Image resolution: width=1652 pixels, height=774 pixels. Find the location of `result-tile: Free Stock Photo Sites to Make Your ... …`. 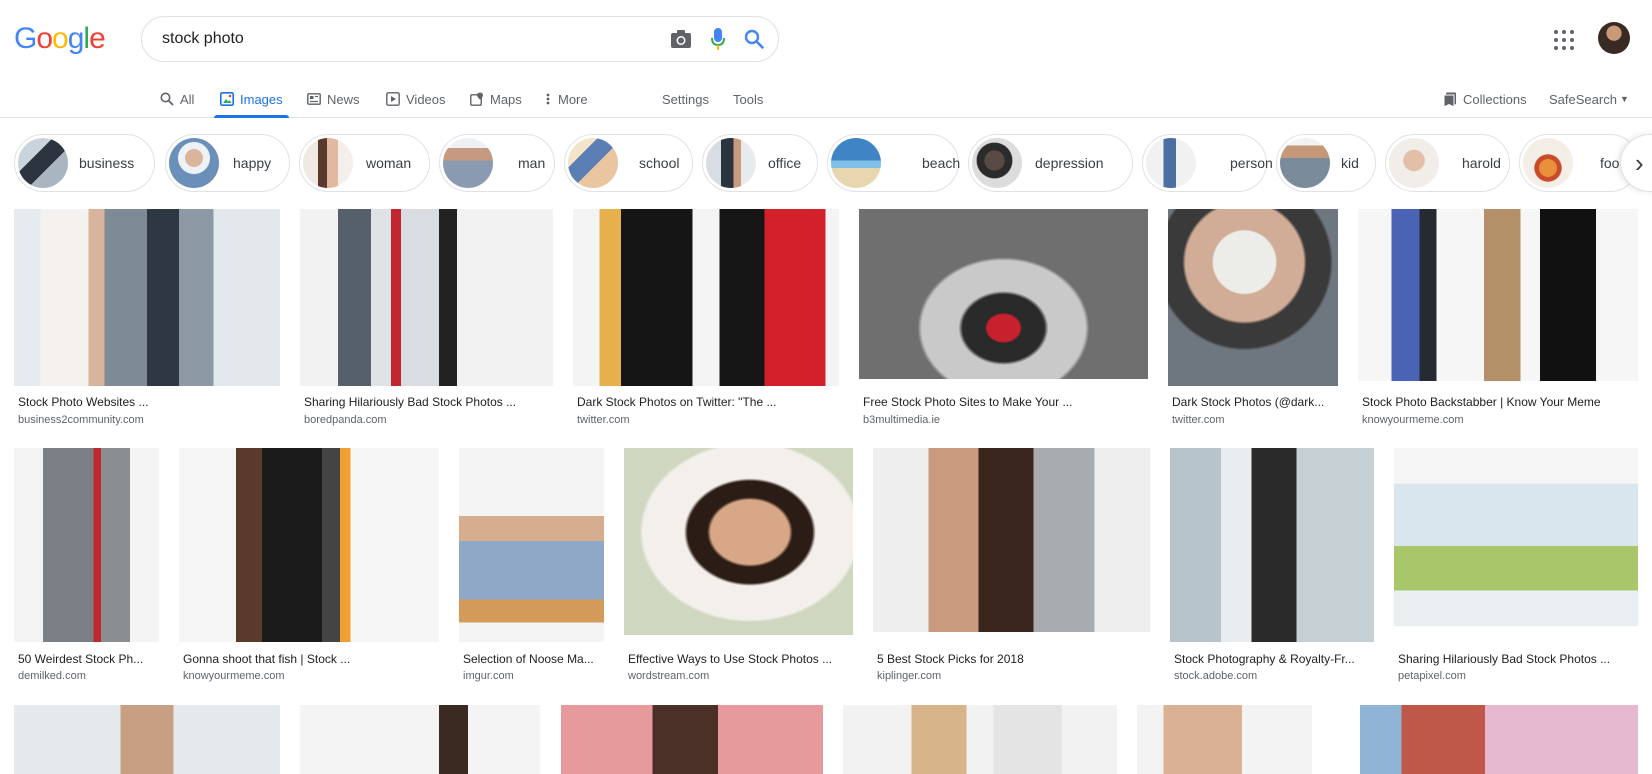

result-tile: Free Stock Photo Sites to Make Your ... … is located at coordinates (1003, 319).